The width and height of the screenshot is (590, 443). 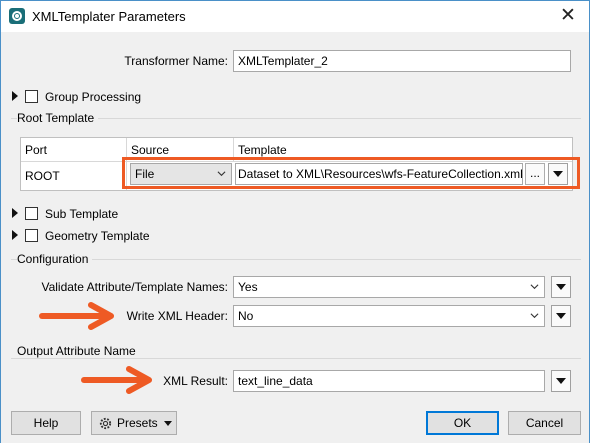 What do you see at coordinates (78, 351) in the screenshot?
I see `output-section-title: Output Attribute Name` at bounding box center [78, 351].